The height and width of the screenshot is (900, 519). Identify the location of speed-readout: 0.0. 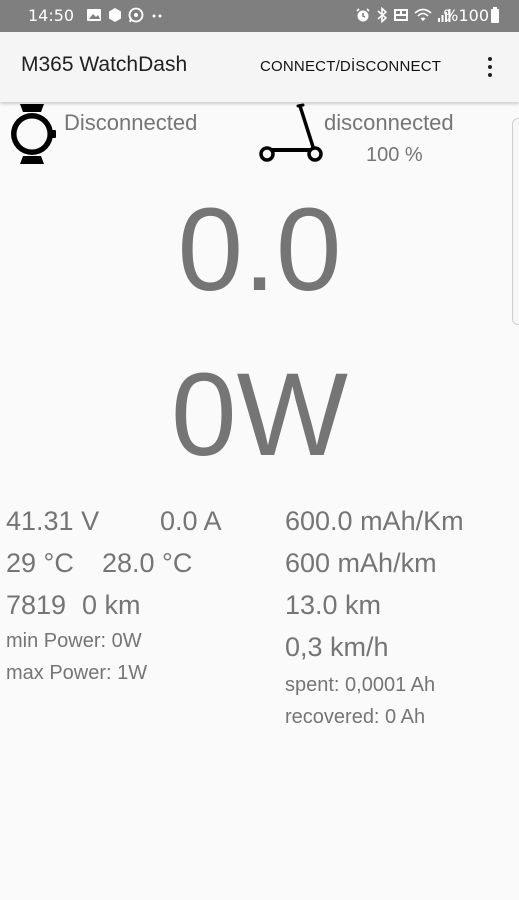
(259, 250).